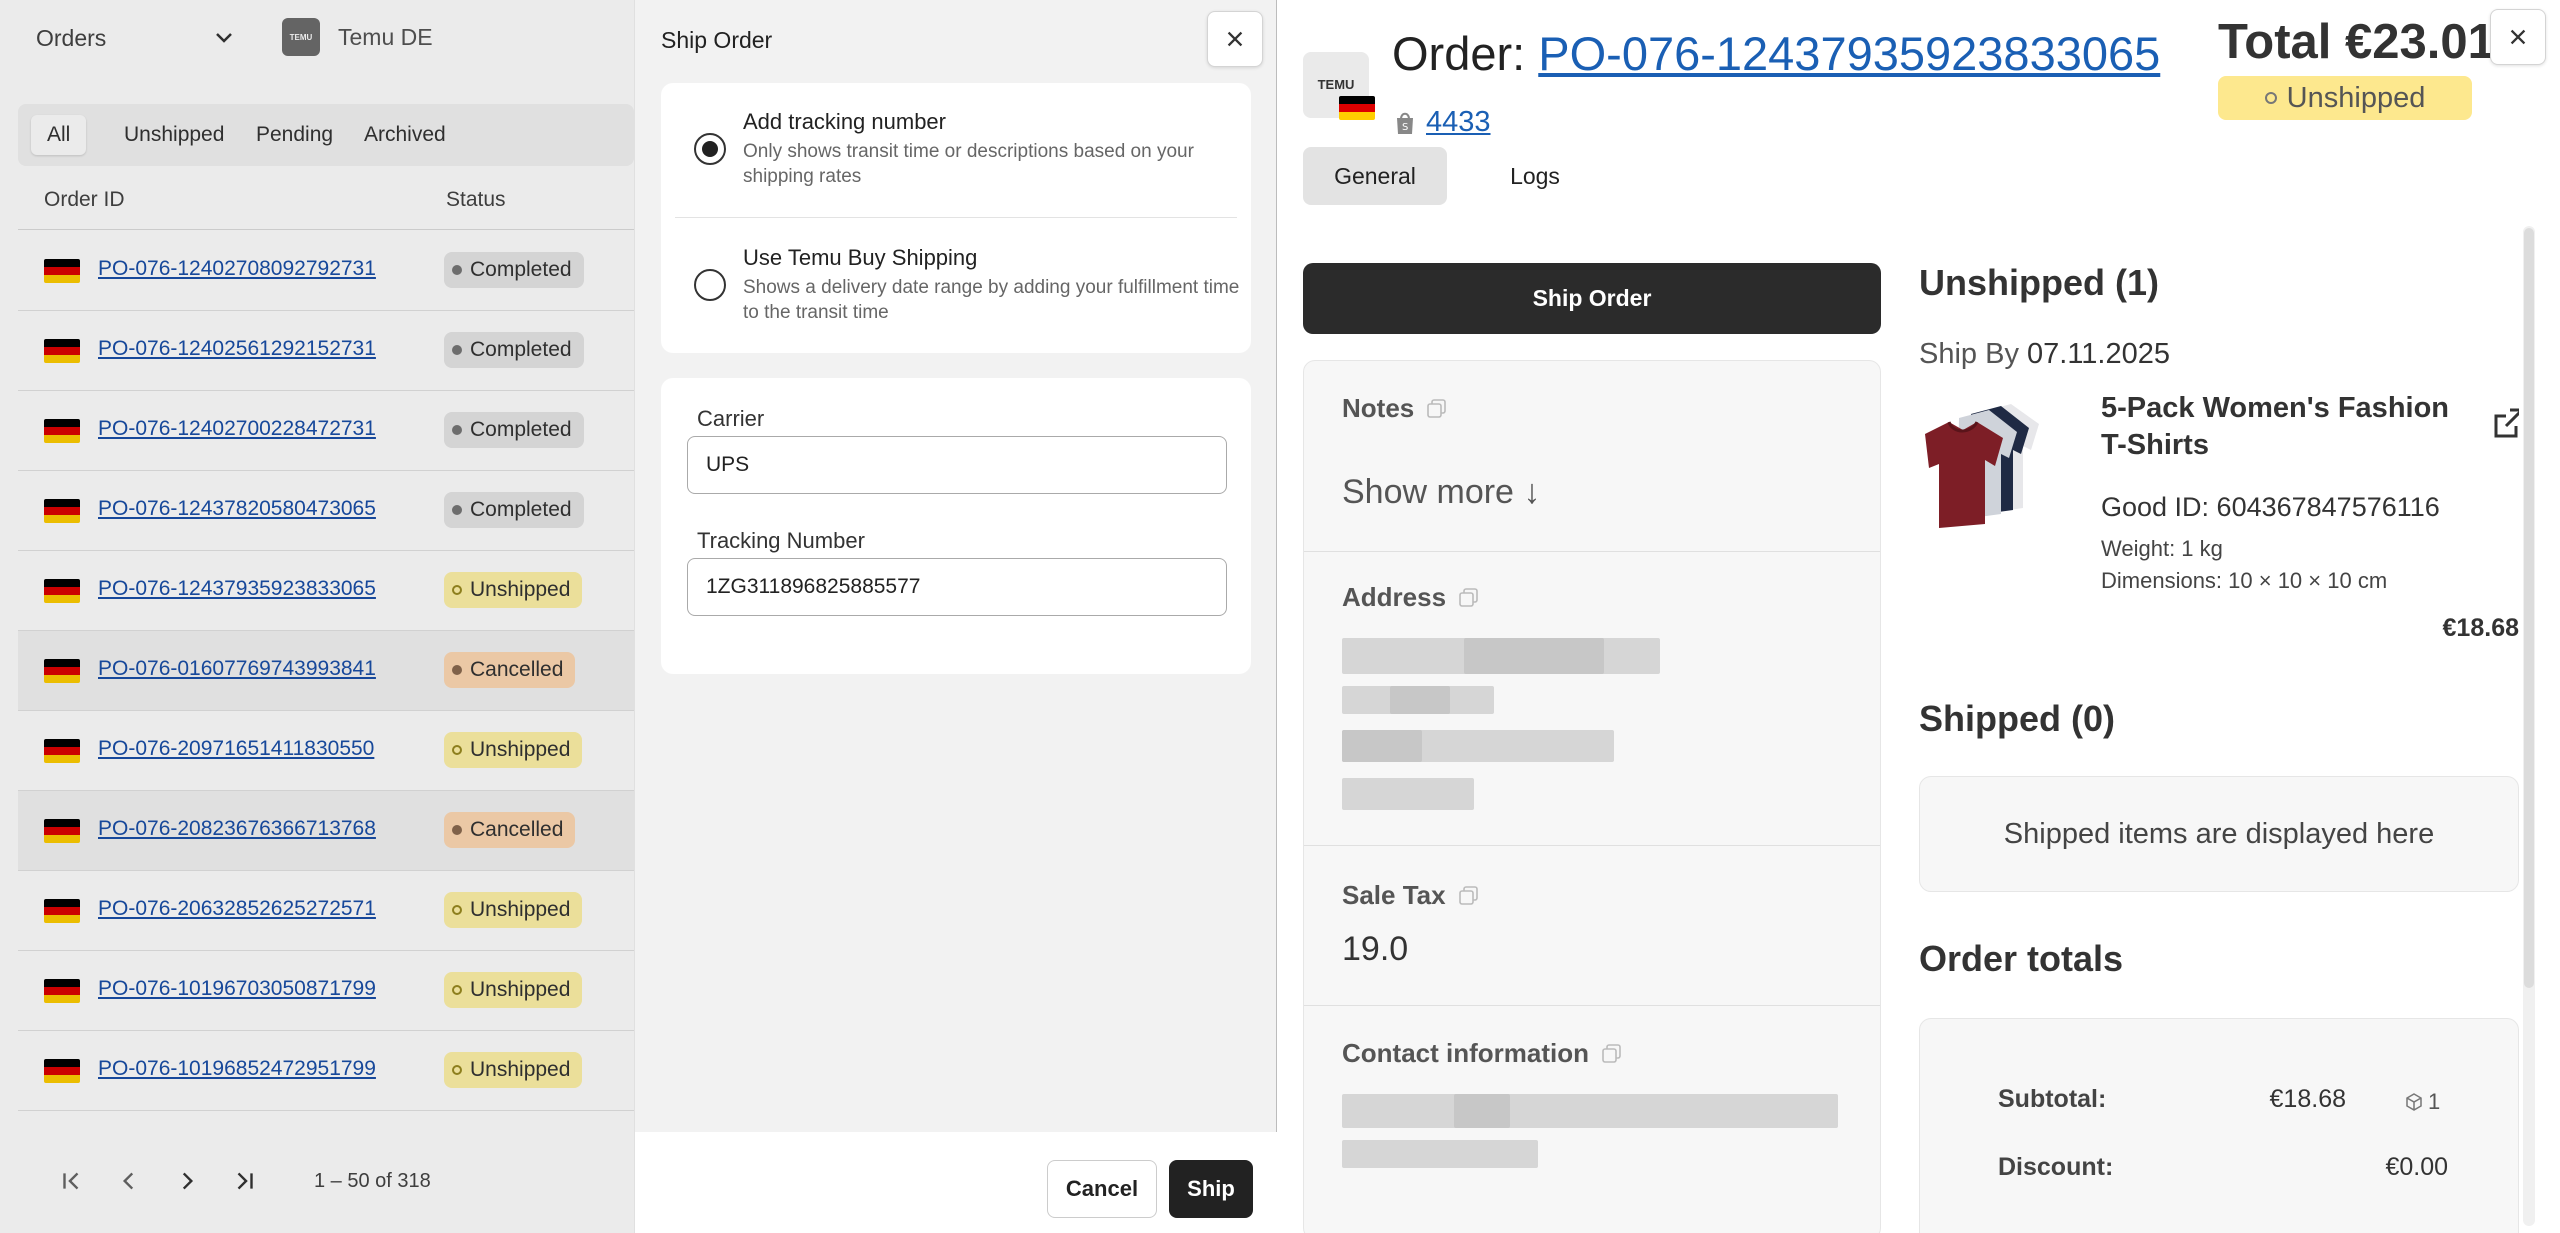 This screenshot has height=1233, width=2560. I want to click on sale-tax-section: Sale Tax 19.0, so click(1592, 926).